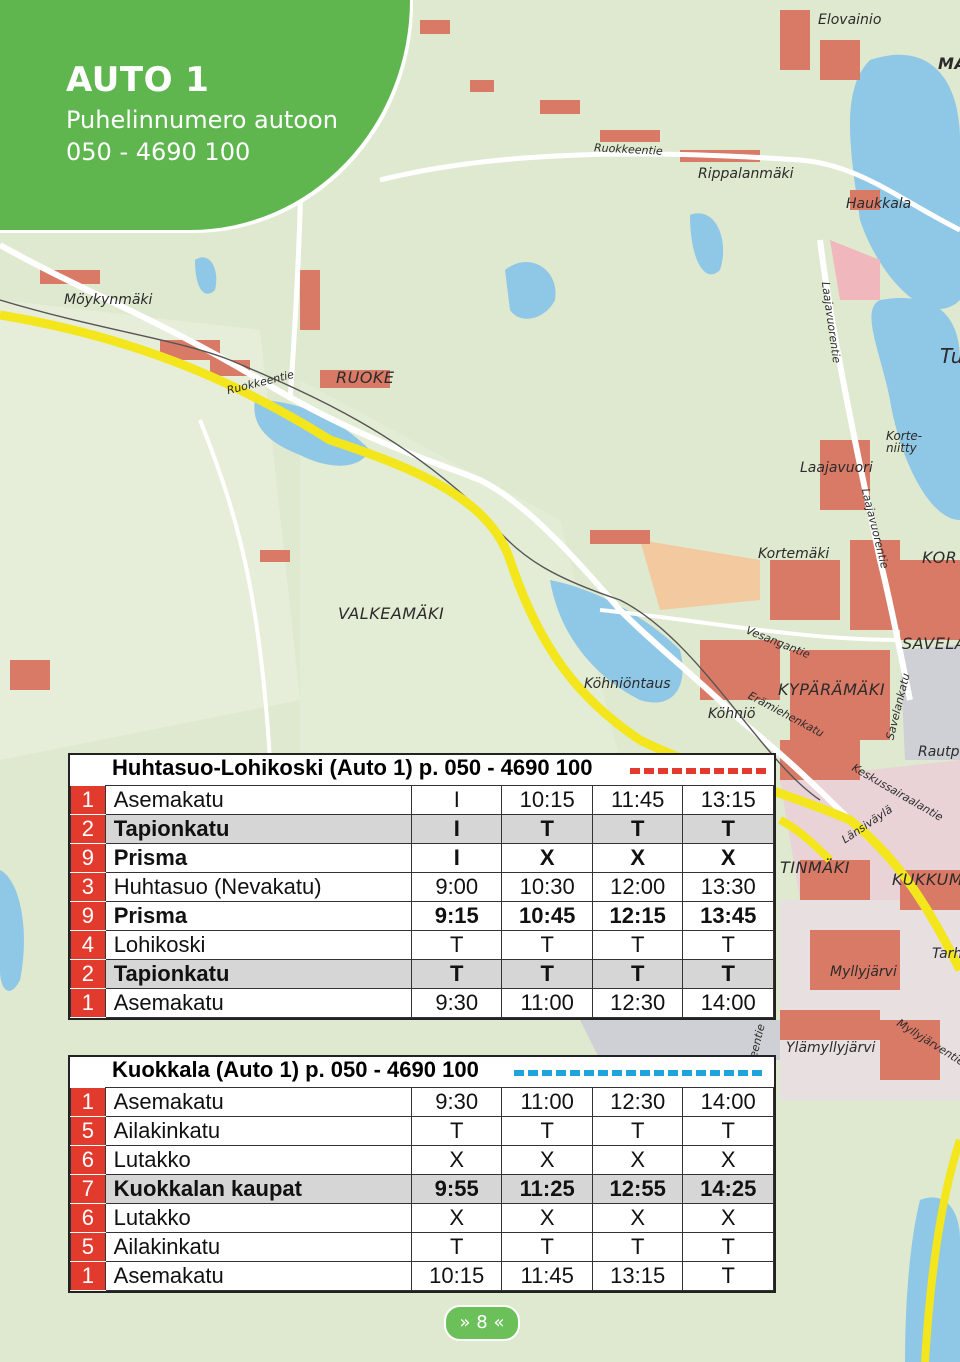  Describe the element at coordinates (422, 974) in the screenshot. I see `table-row: 2 Tapionkatu T T T T` at that location.